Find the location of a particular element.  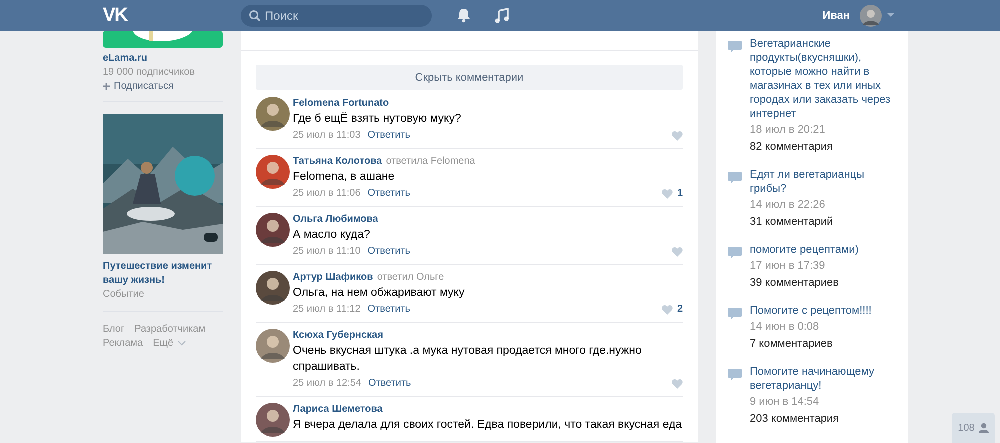

comment-author: Felomena Fortunato is located at coordinates (341, 104).